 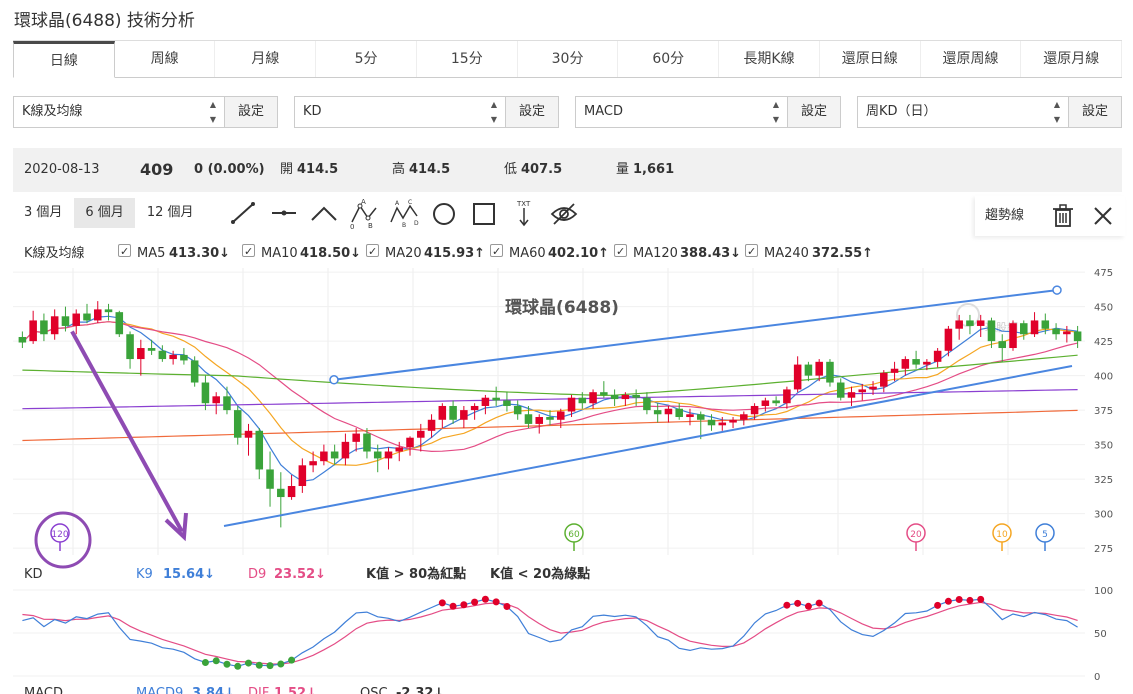 What do you see at coordinates (144, 574) in the screenshot?
I see `k9-label: K9` at bounding box center [144, 574].